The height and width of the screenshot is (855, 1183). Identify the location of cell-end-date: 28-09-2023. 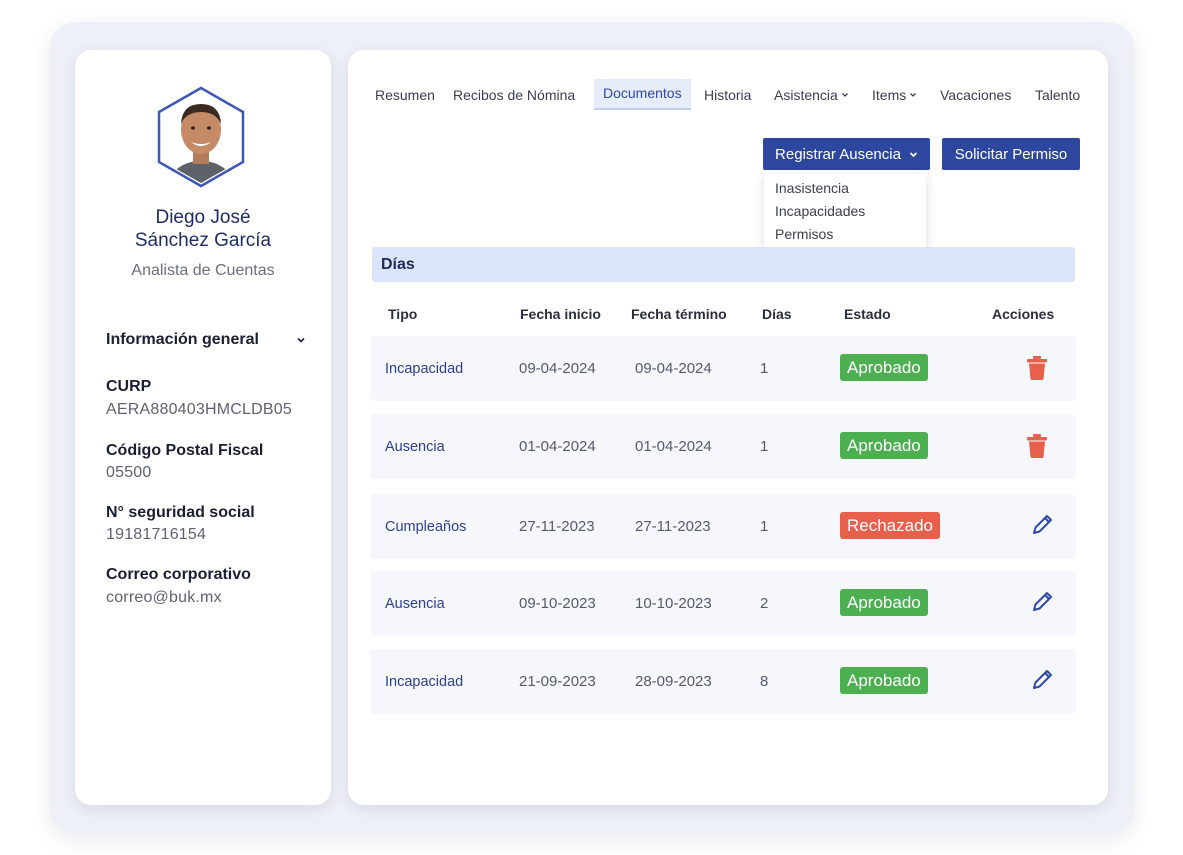
(673, 681).